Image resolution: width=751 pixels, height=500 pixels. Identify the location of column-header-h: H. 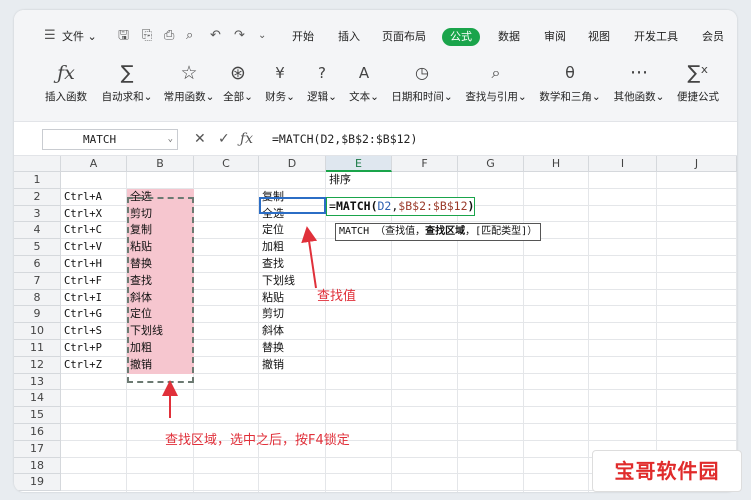
(556, 164).